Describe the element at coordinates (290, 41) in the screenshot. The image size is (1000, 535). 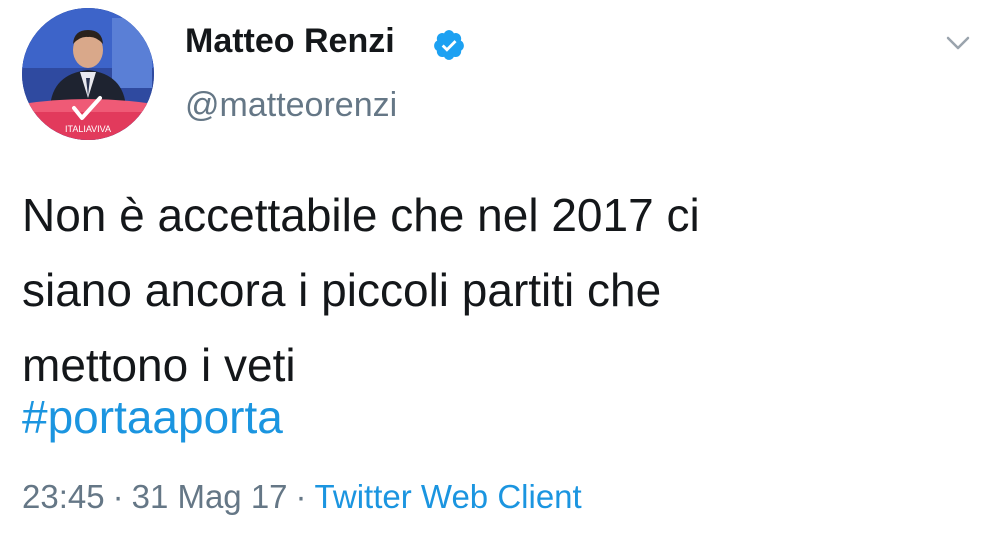
I see `display-name: Matteo Renzi` at that location.